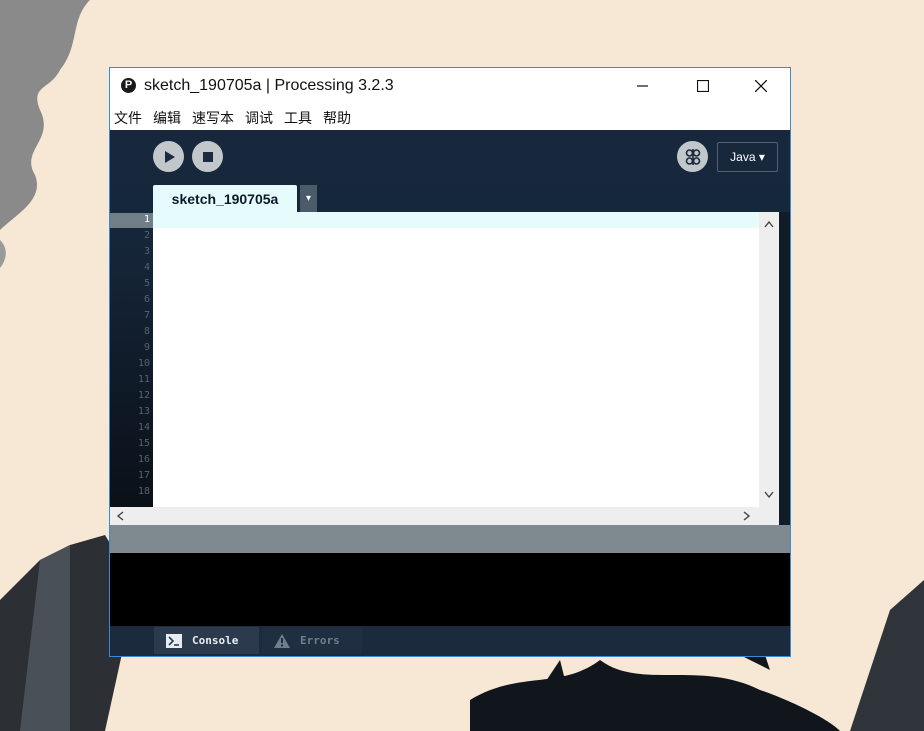 This screenshot has height=731, width=924. I want to click on tab-sketch: sketch_190705a, so click(225, 198).